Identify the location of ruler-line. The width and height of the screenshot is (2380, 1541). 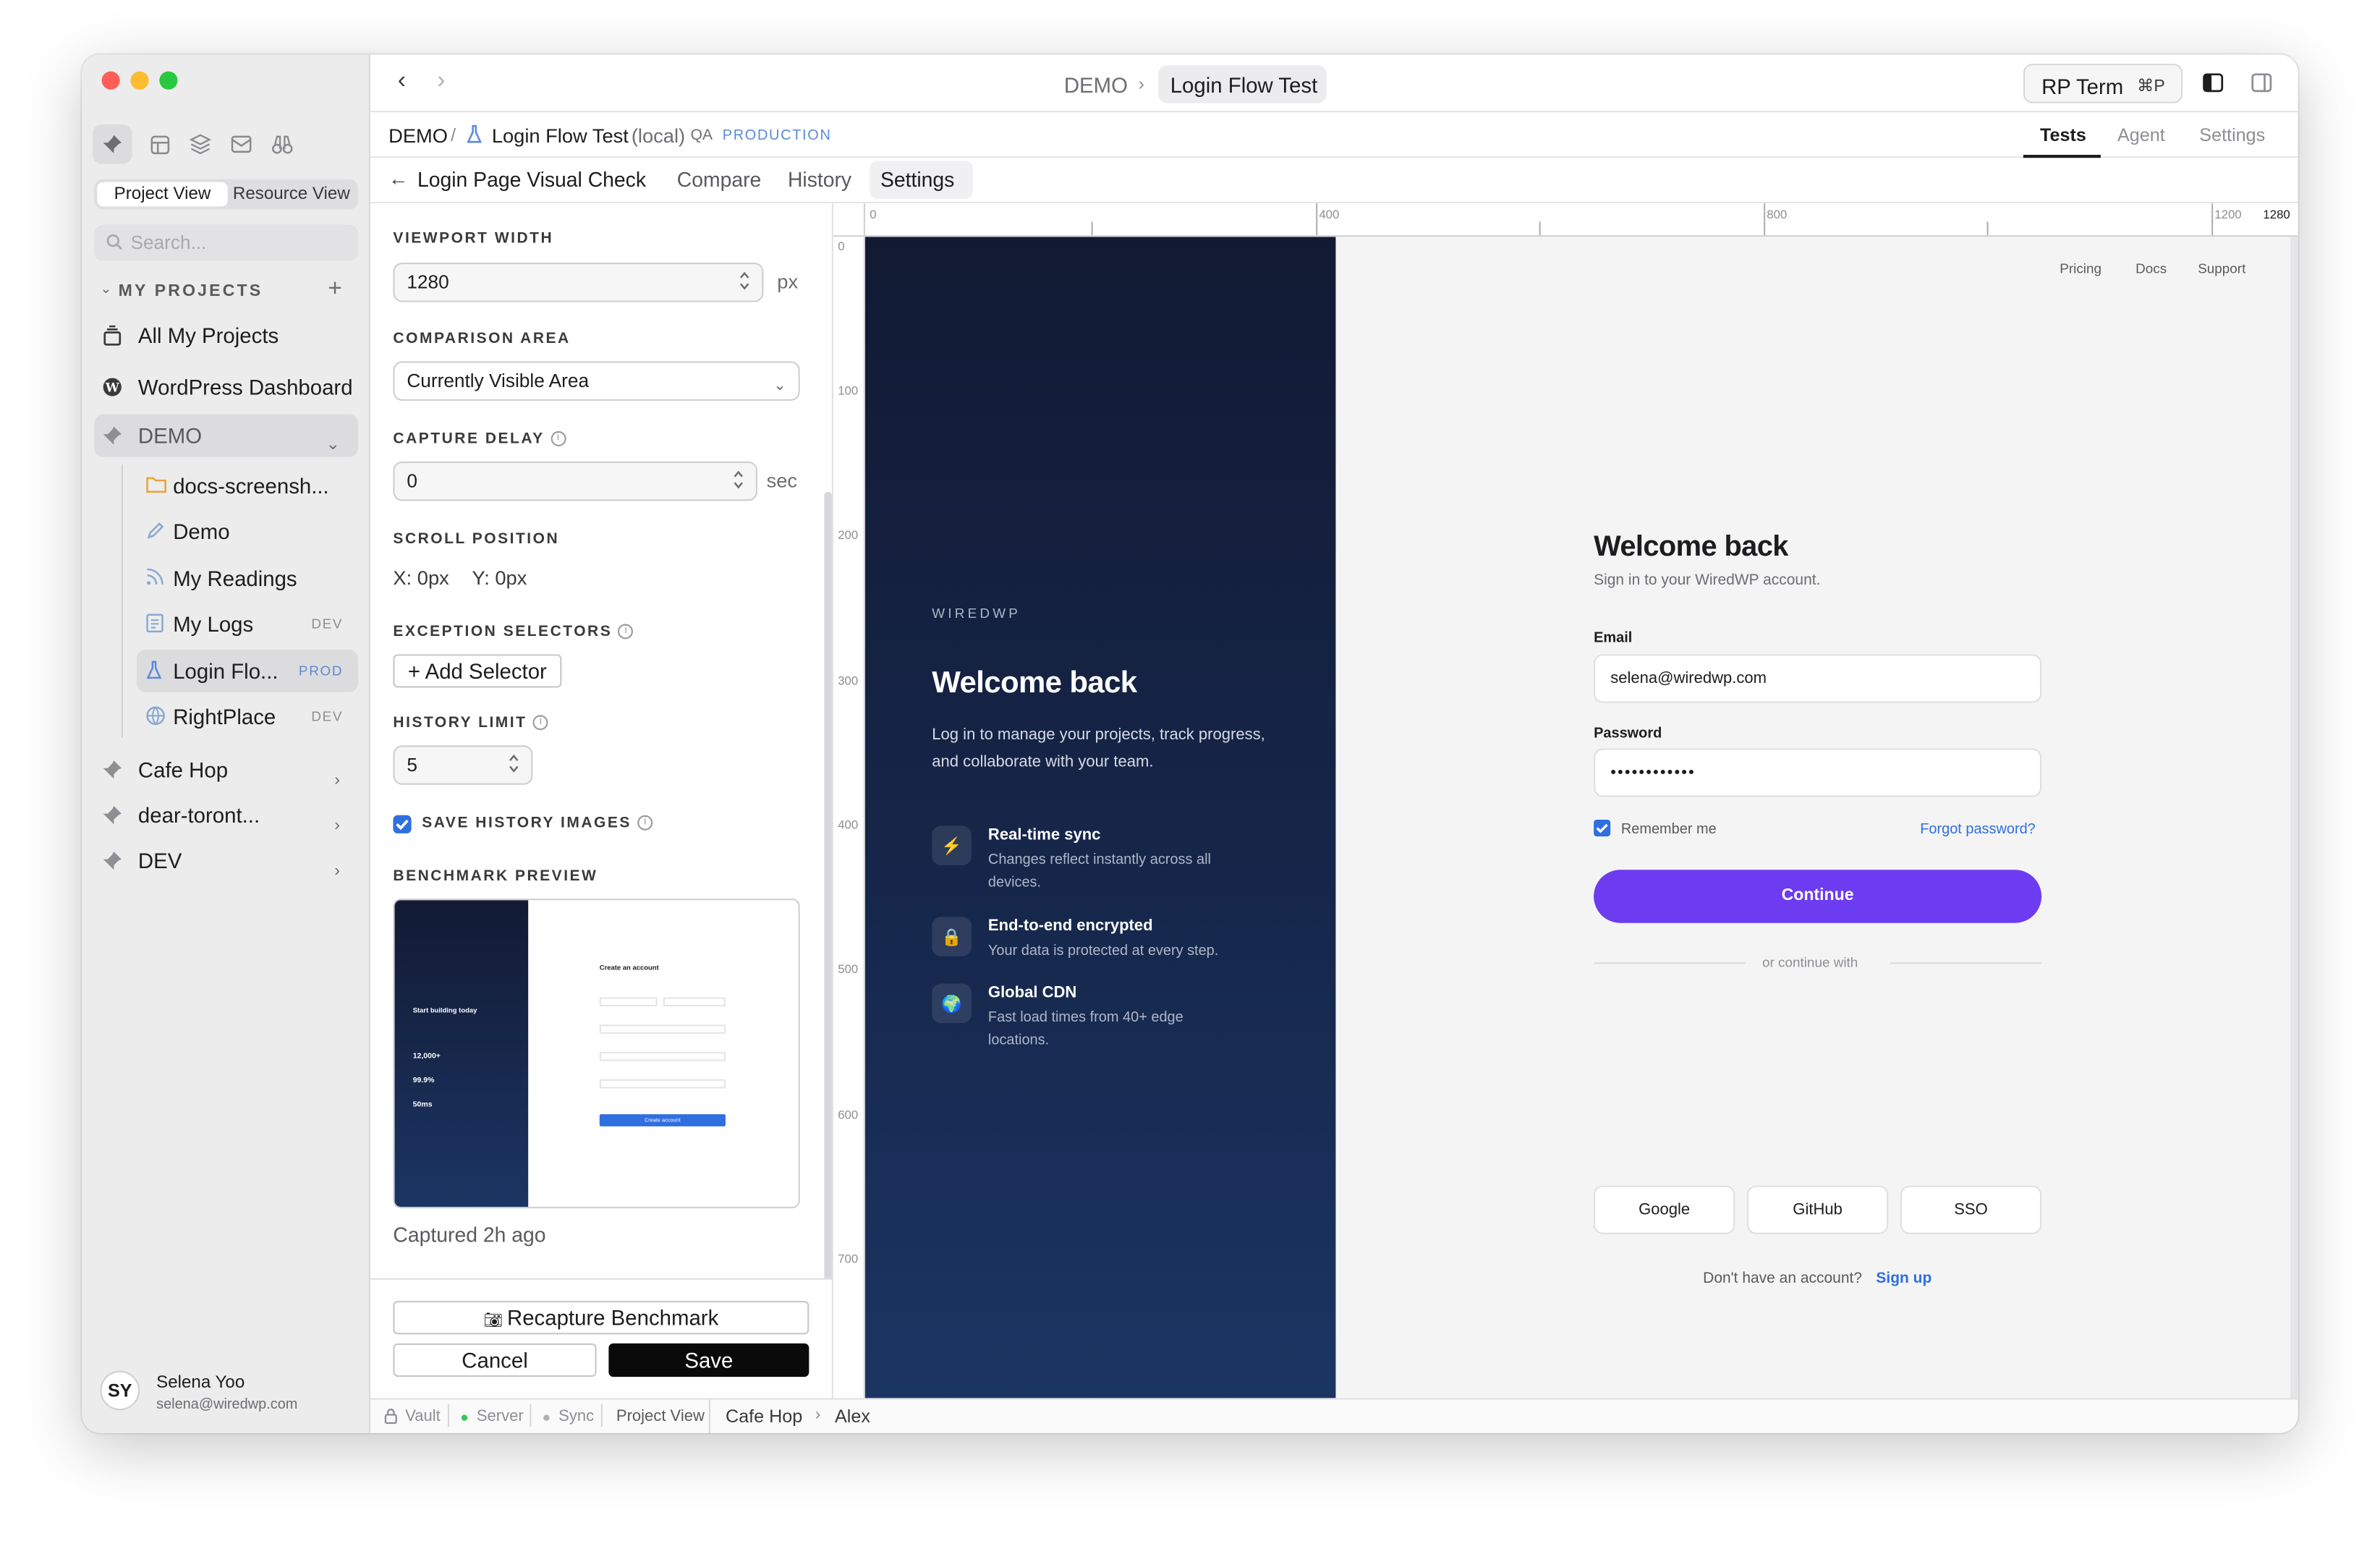
(1765, 219).